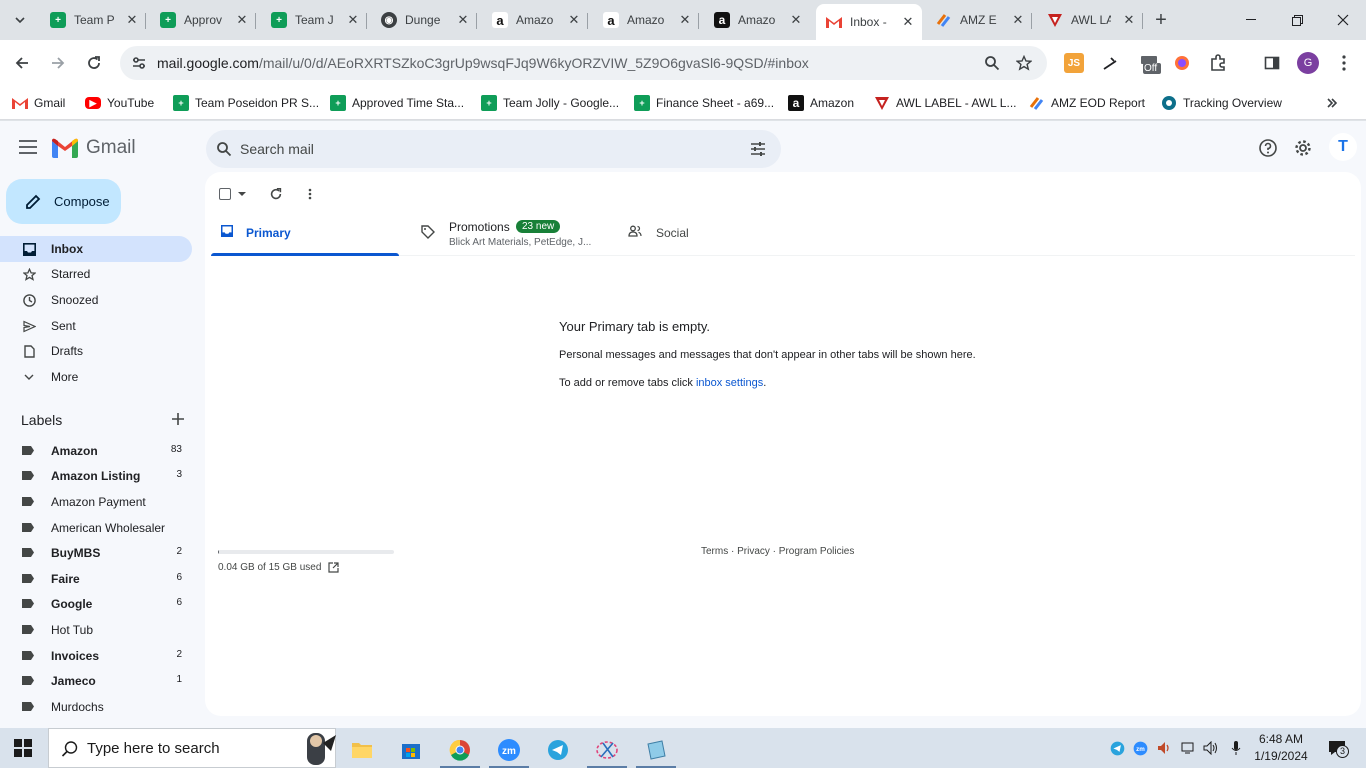  I want to click on restore-button, so click(1297, 20).